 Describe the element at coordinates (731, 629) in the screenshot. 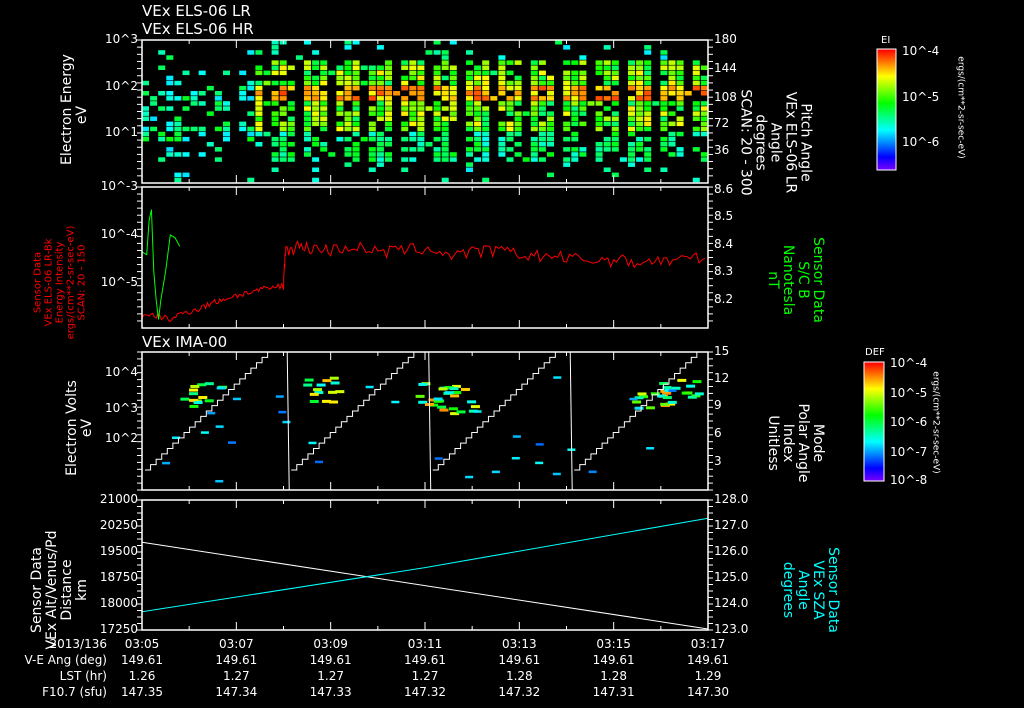

I see `panel4-right-tick: 123.0` at that location.